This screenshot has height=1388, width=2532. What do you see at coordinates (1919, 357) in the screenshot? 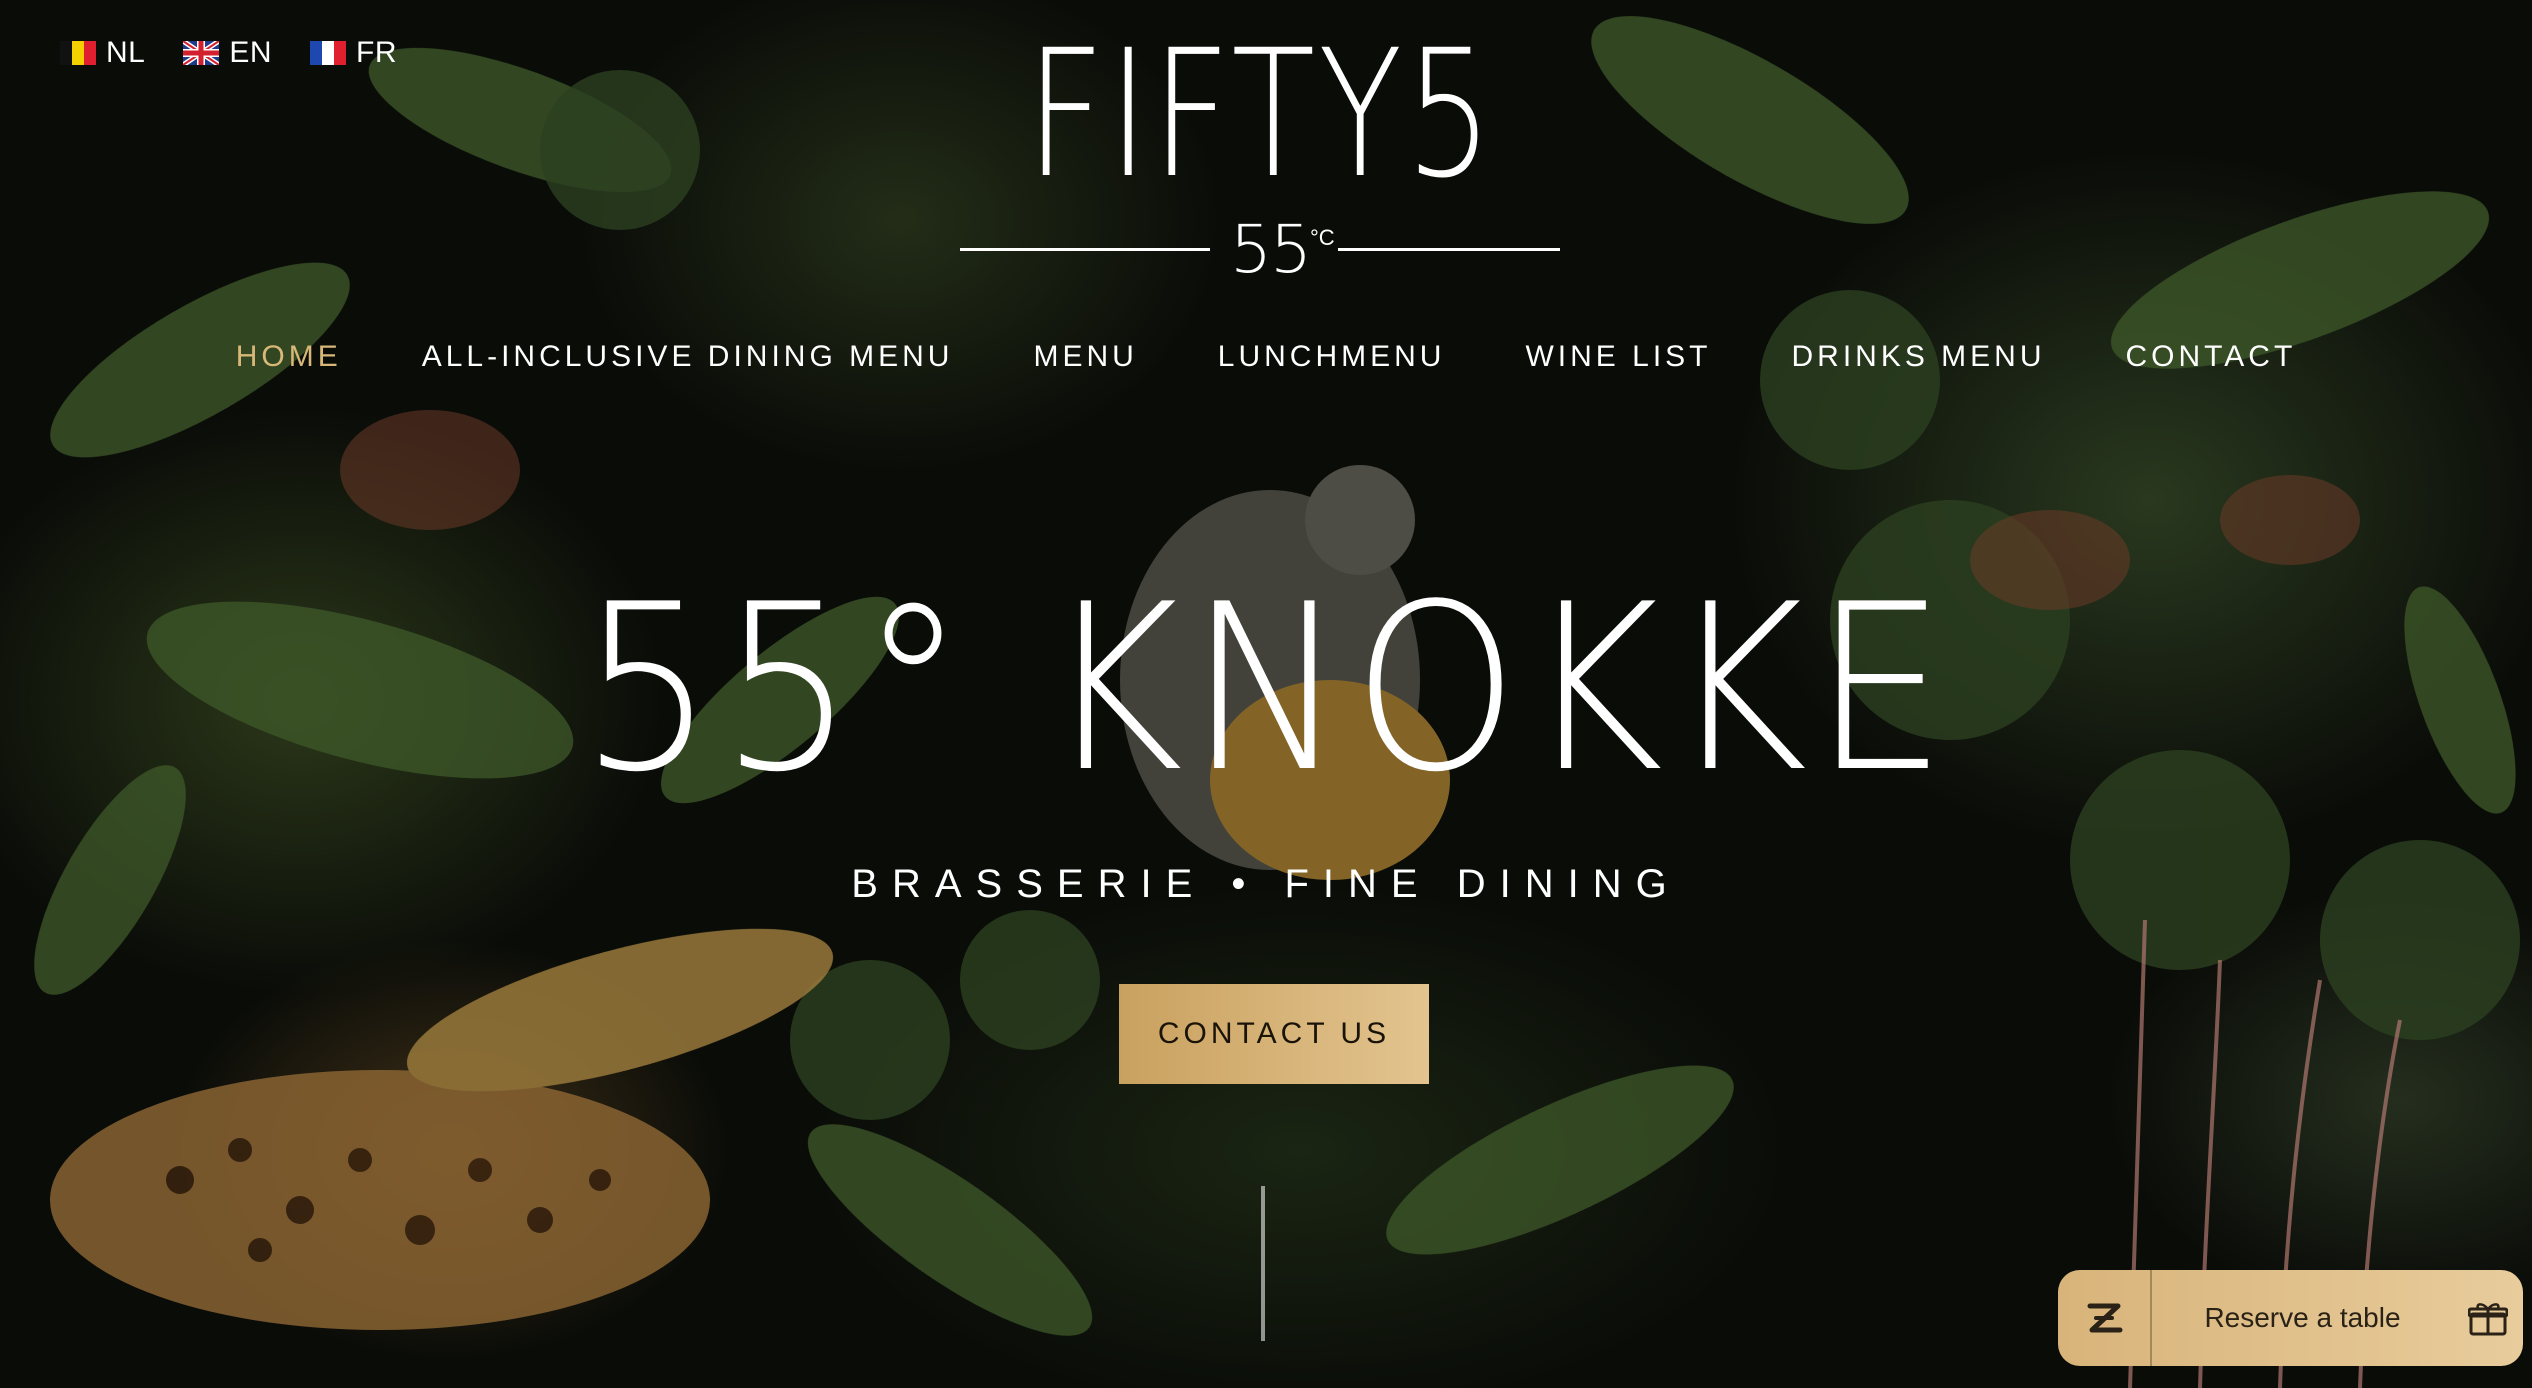
I see `nav-item-drinks-menu: DRINKS MENU` at bounding box center [1919, 357].